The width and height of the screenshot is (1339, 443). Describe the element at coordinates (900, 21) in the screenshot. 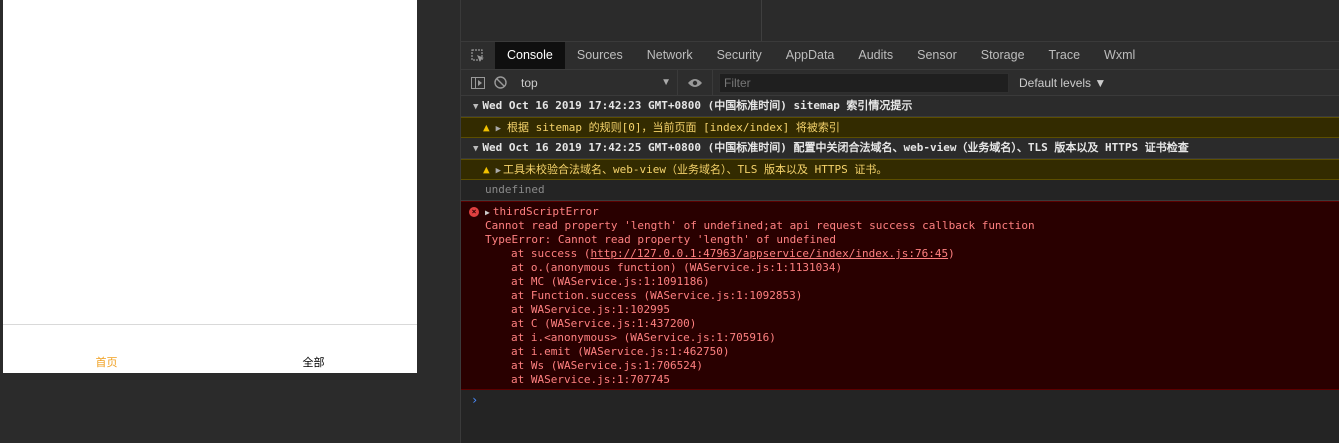

I see `editor-area` at that location.